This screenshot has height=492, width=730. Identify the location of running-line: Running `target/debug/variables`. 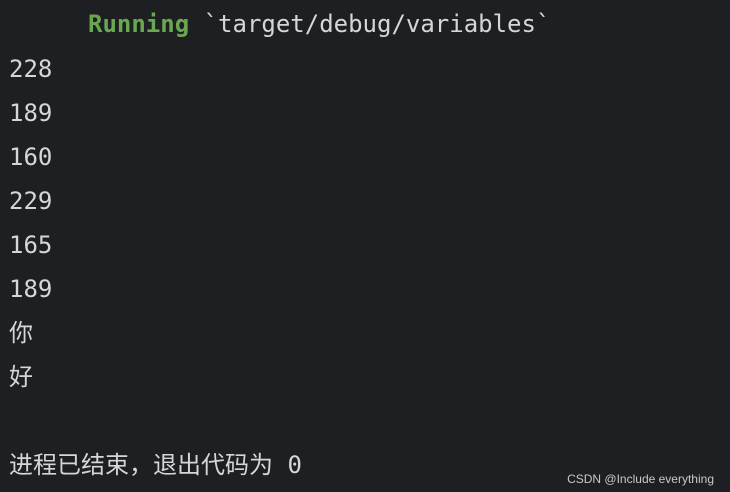
(319, 24).